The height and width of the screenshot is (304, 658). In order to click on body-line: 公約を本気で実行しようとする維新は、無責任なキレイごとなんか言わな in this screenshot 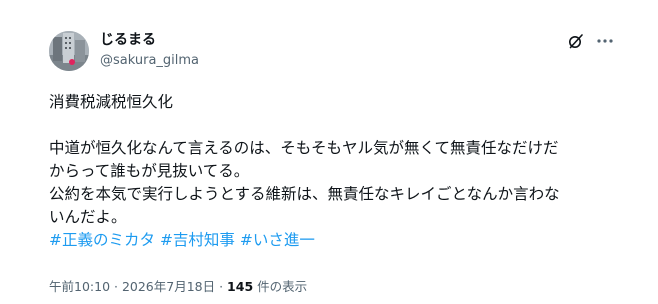, I will do `click(304, 194)`.